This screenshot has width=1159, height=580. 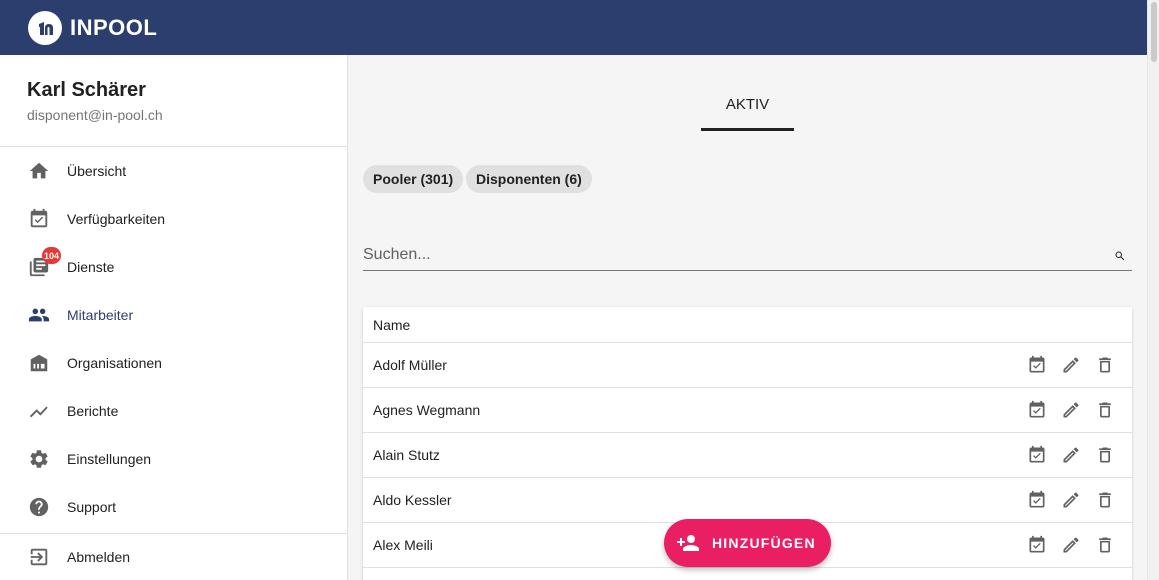 I want to click on table-row: Aldo Kessler, so click(x=747, y=500).